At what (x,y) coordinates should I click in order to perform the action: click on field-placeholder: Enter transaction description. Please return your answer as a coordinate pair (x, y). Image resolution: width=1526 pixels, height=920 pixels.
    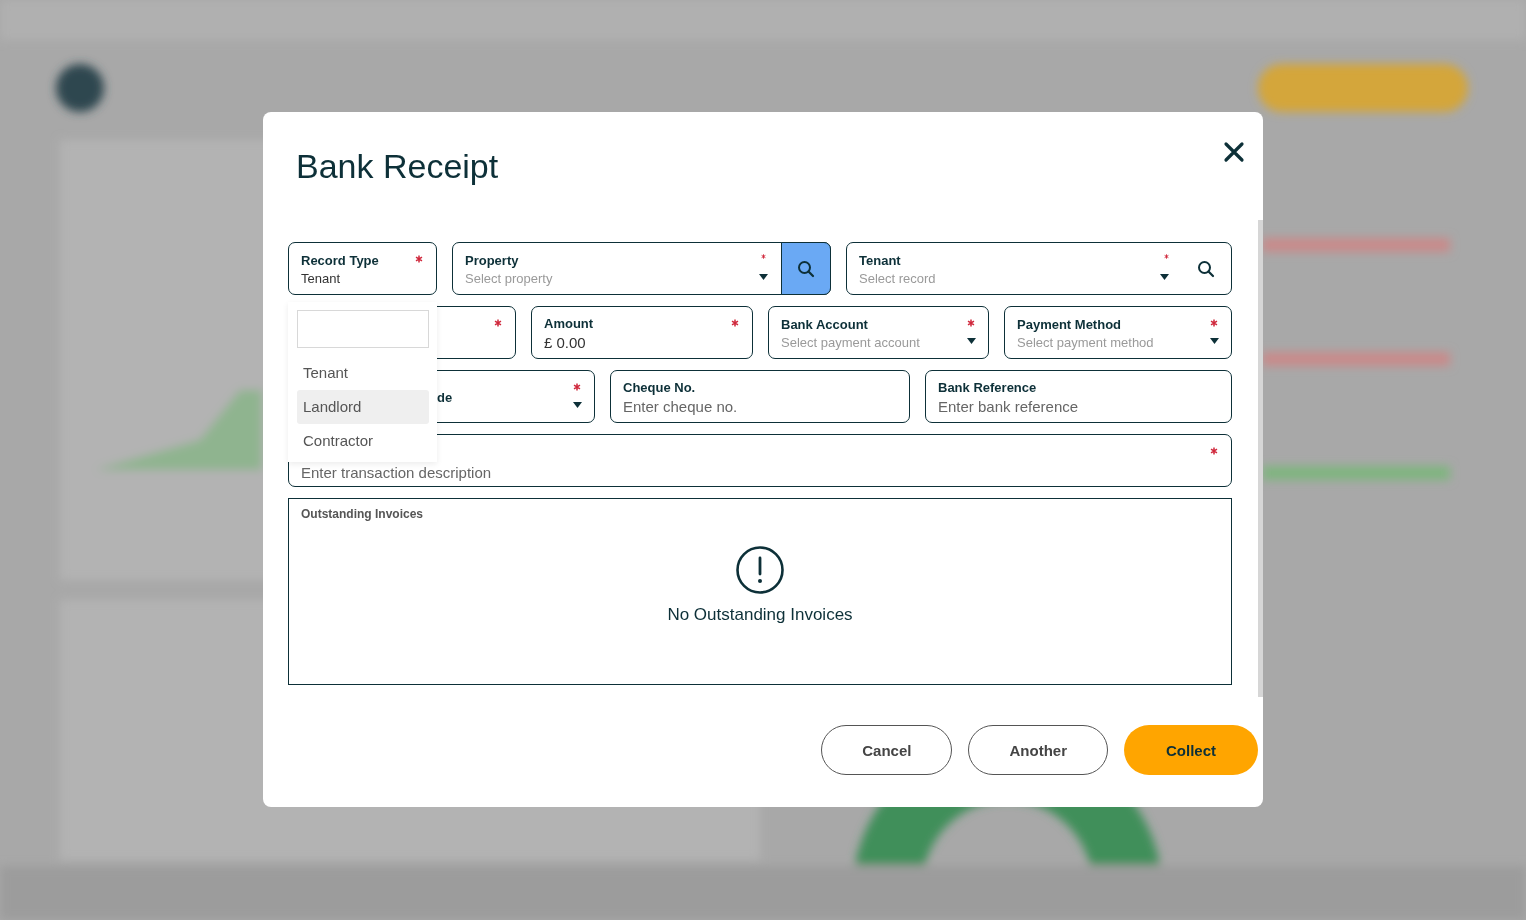
    Looking at the image, I should click on (396, 472).